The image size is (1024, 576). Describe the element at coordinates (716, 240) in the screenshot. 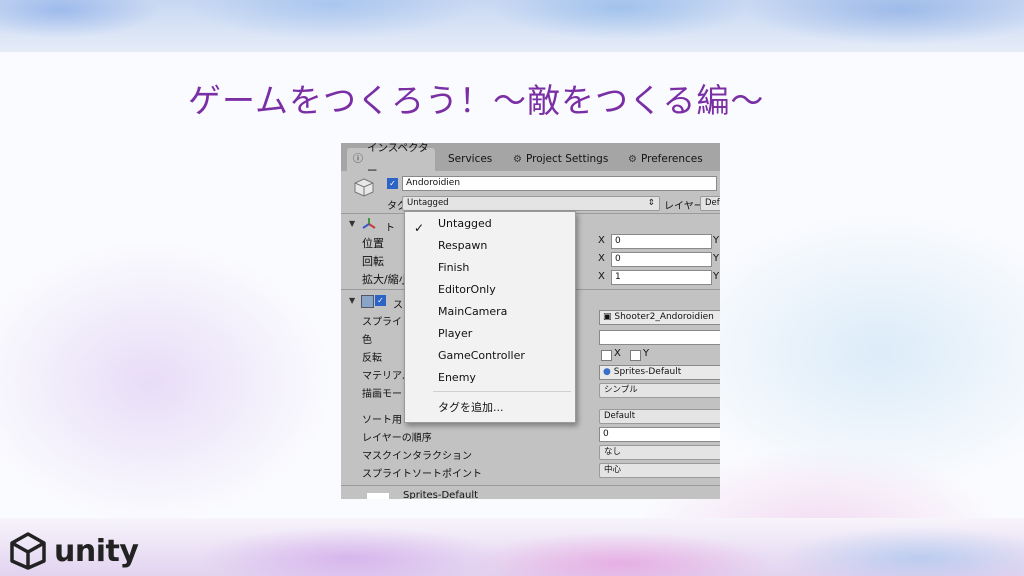

I see `position-y-label: Y` at that location.